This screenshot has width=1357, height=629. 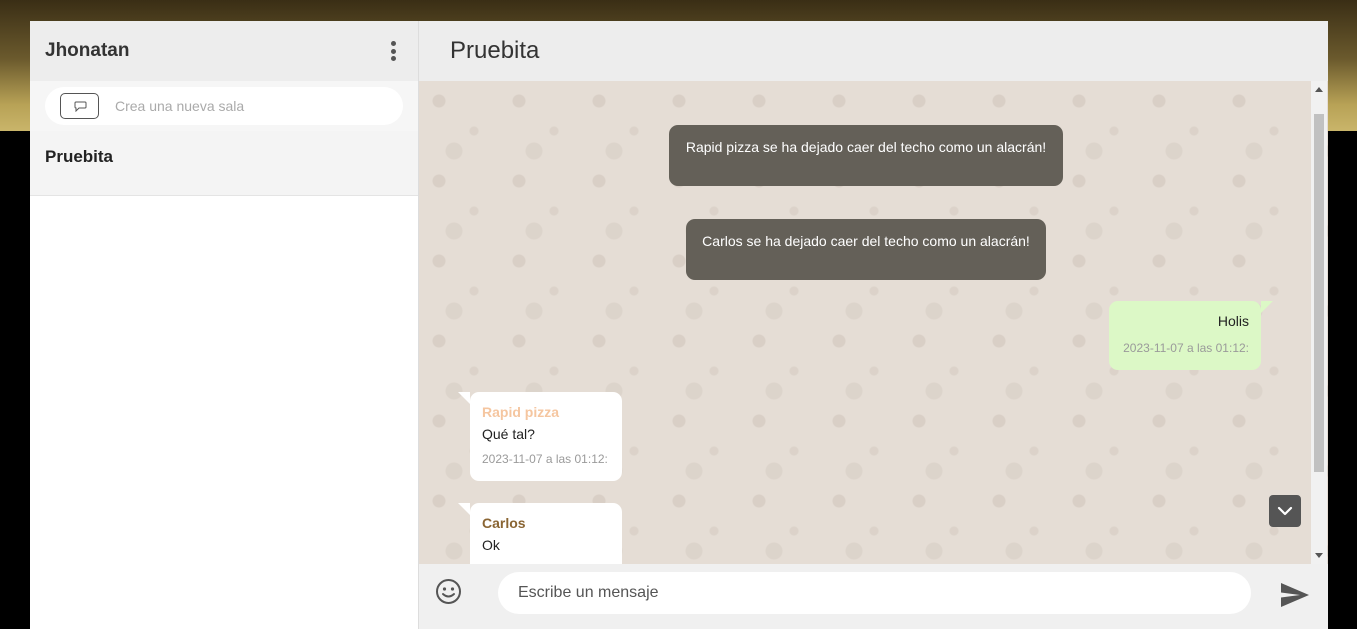 What do you see at coordinates (79, 156) in the screenshot?
I see `room-name: Pruebita` at bounding box center [79, 156].